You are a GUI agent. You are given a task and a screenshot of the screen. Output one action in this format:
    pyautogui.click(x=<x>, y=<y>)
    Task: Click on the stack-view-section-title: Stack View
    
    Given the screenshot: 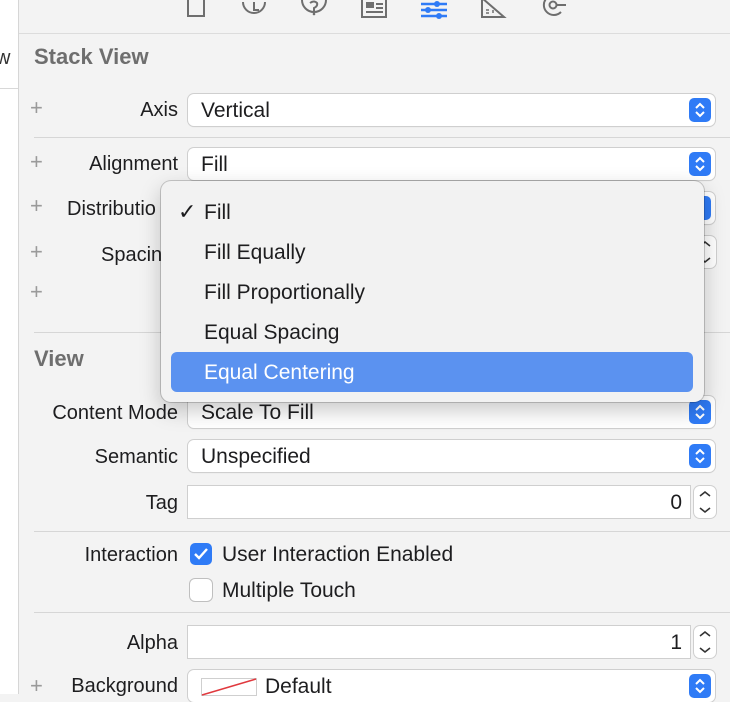 What is the action you would take?
    pyautogui.click(x=91, y=56)
    